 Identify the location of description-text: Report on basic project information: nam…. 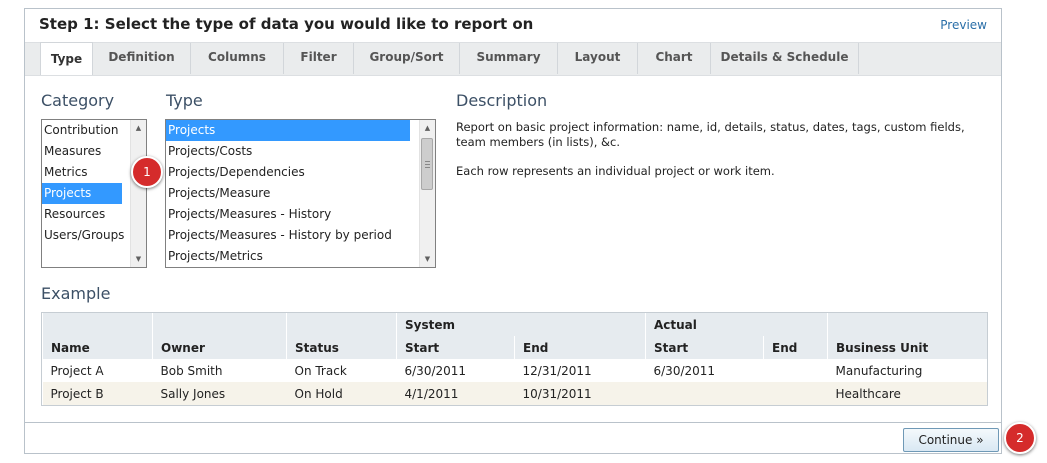
(710, 134).